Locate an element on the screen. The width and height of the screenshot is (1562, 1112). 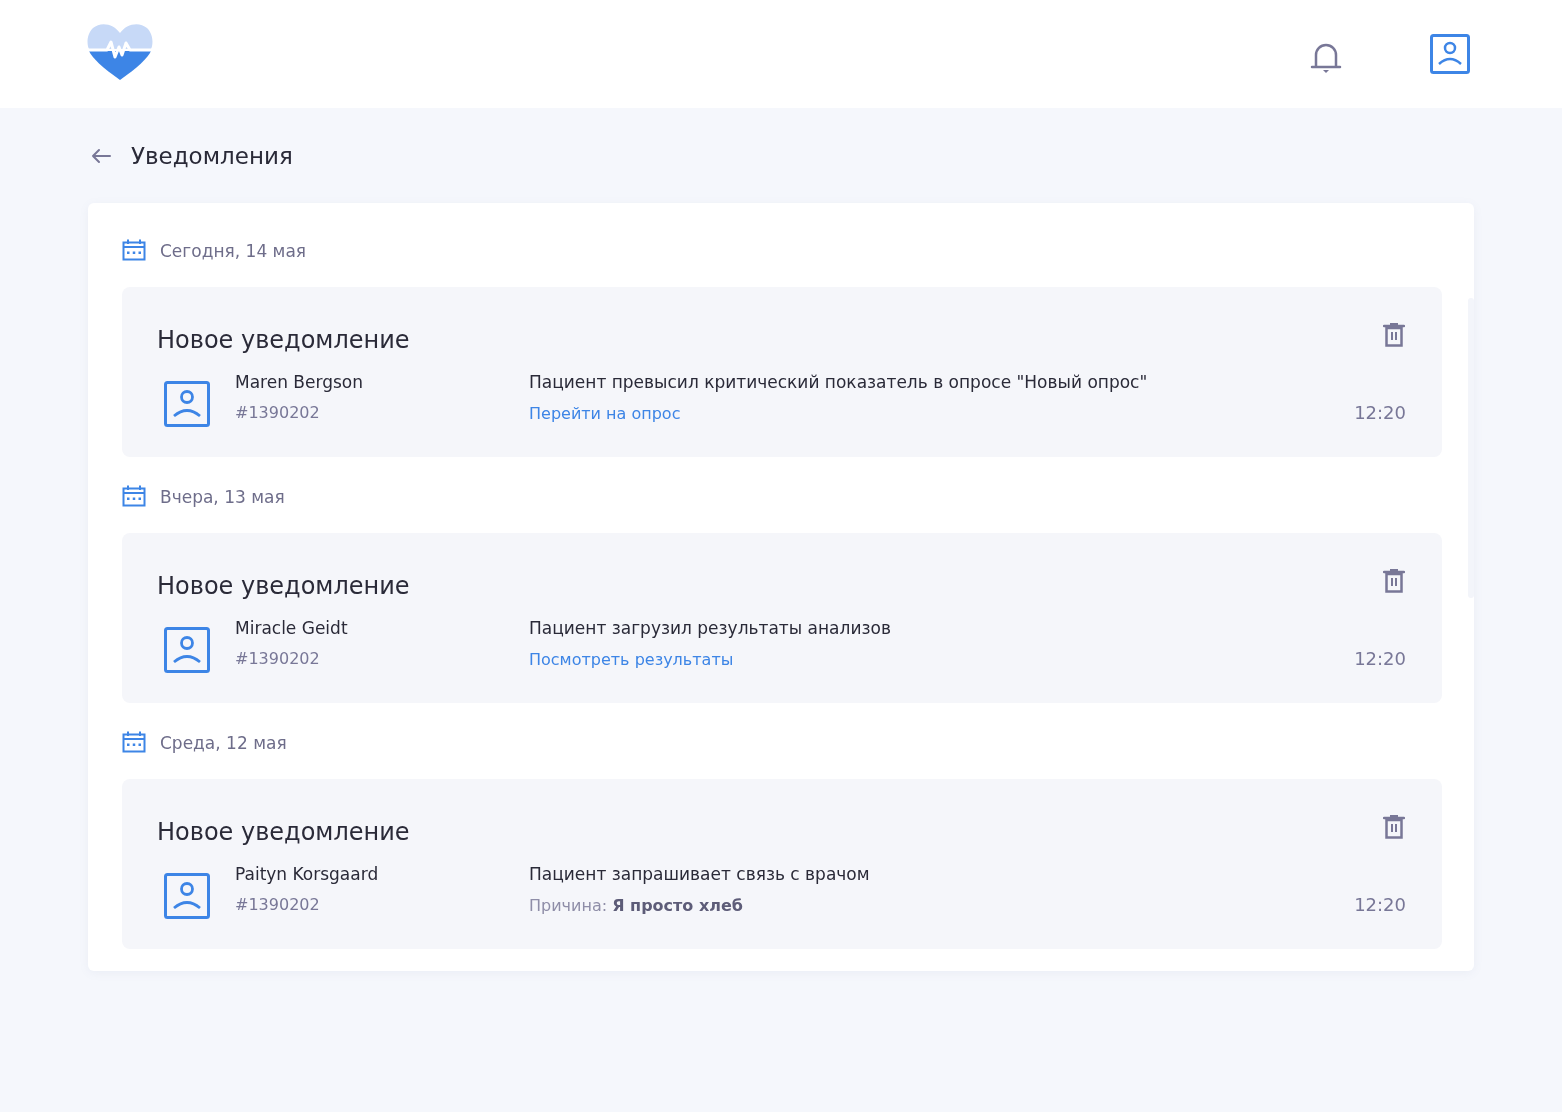
notification-message: Пациент превысил критический показатель в опросе "Новый опрос" is located at coordinates (839, 382).